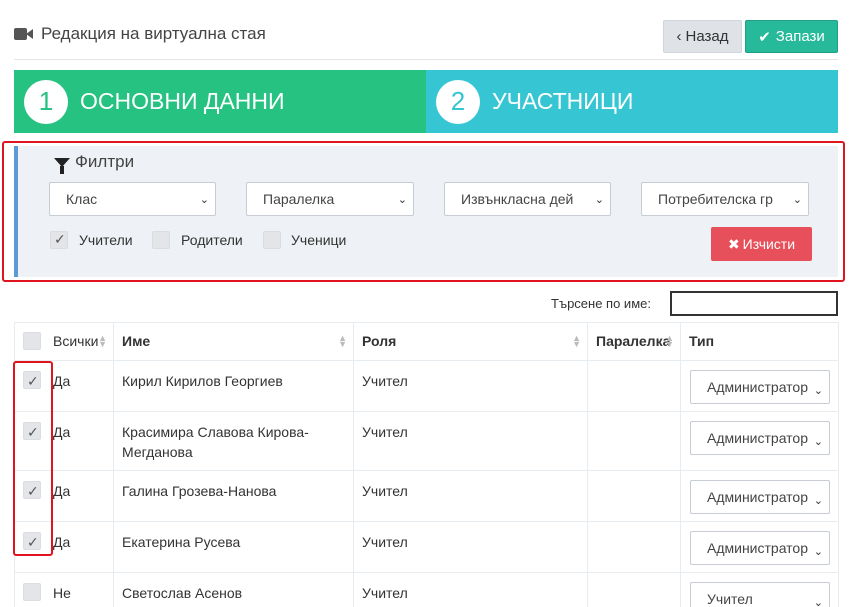 Image resolution: width=855 pixels, height=607 pixels. I want to click on column-header-name-label: Име, so click(136, 341).